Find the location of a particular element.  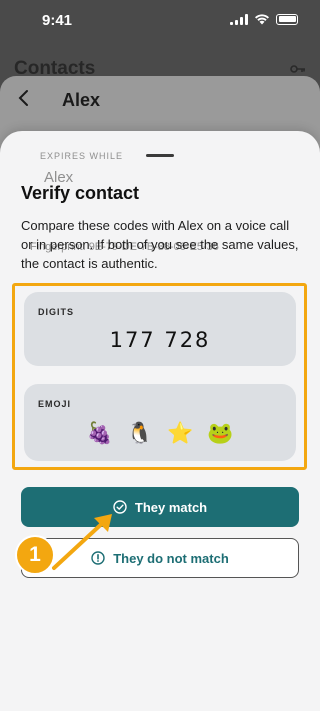

sheet-grabber is located at coordinates (160, 155).